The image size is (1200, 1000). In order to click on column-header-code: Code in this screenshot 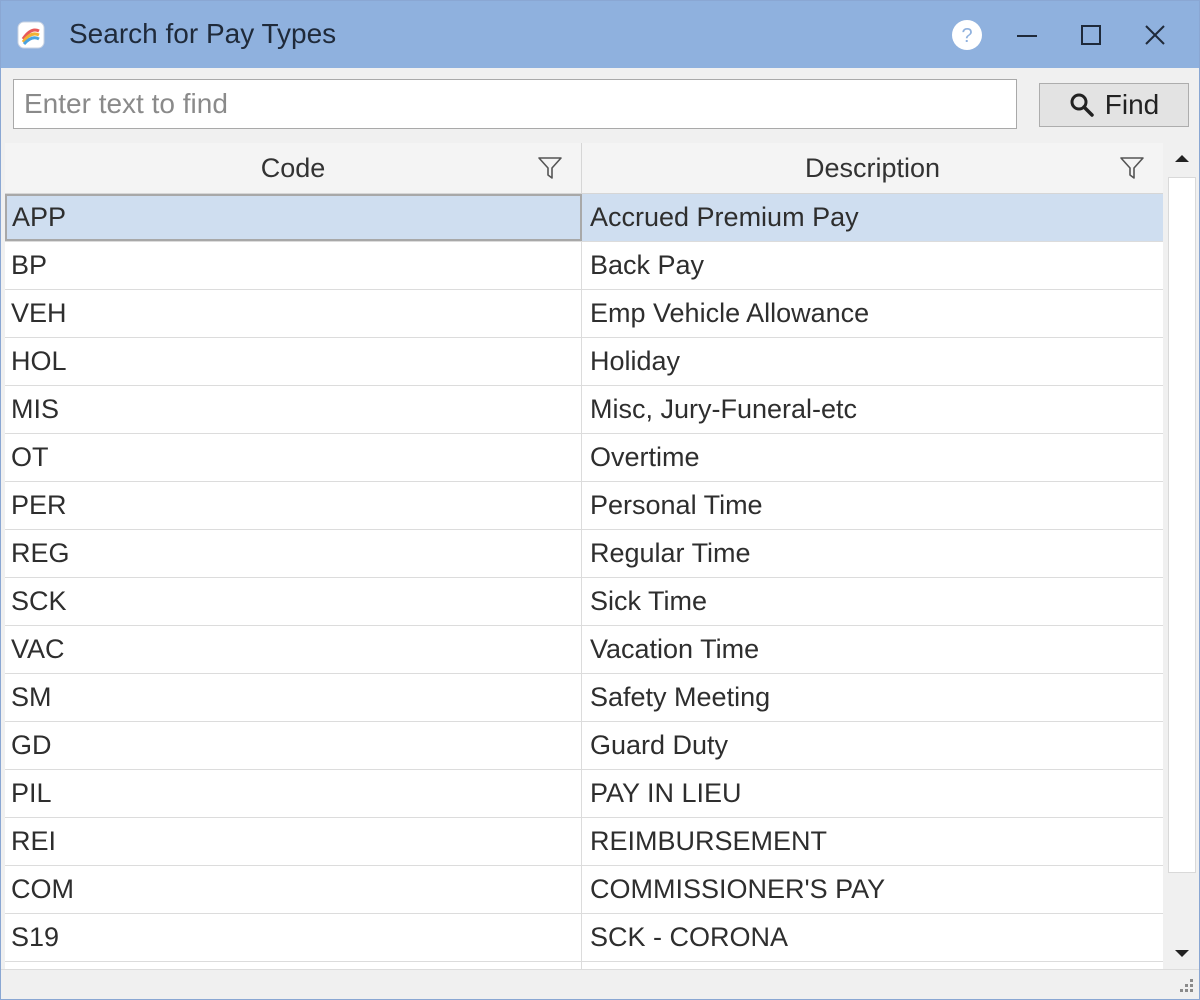, I will do `click(293, 168)`.